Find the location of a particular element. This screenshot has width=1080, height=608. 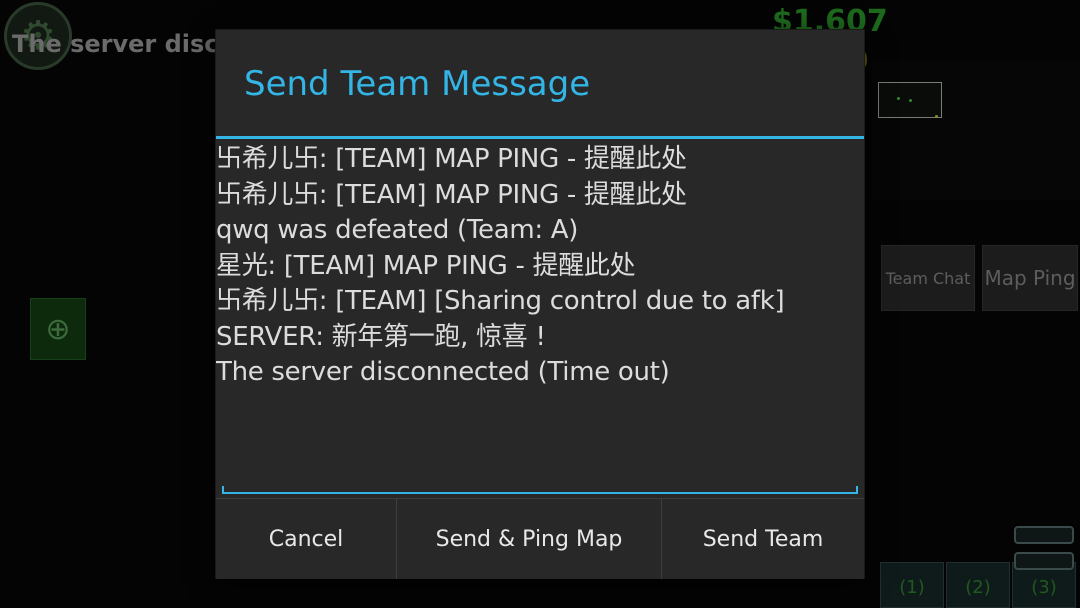

cancel-button: Cancel is located at coordinates (306, 539).